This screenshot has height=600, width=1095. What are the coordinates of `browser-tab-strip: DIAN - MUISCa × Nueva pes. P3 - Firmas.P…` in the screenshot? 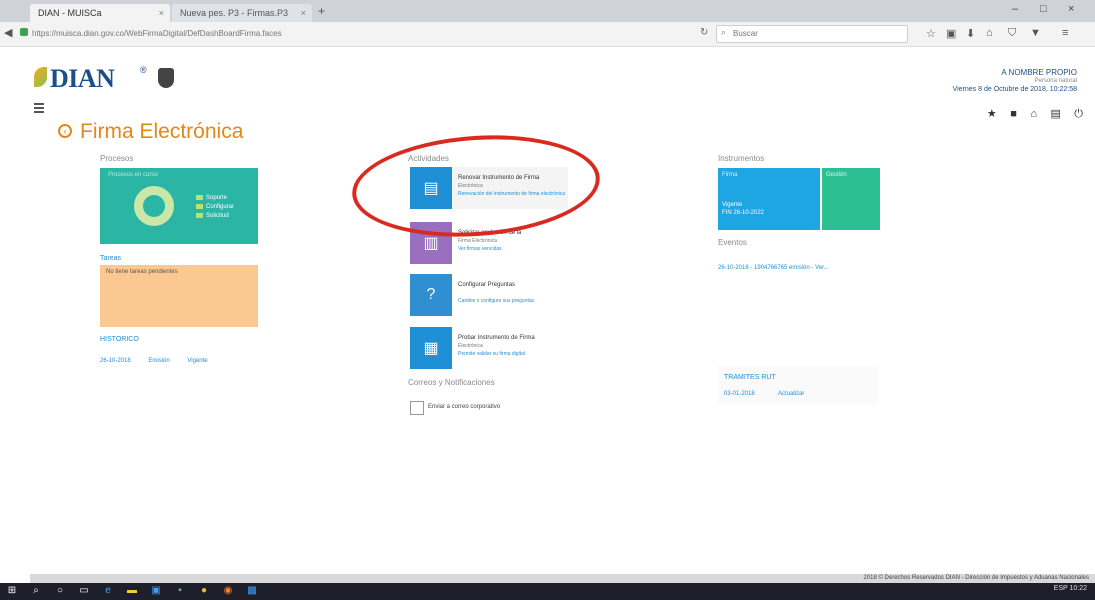 It's located at (547, 11).